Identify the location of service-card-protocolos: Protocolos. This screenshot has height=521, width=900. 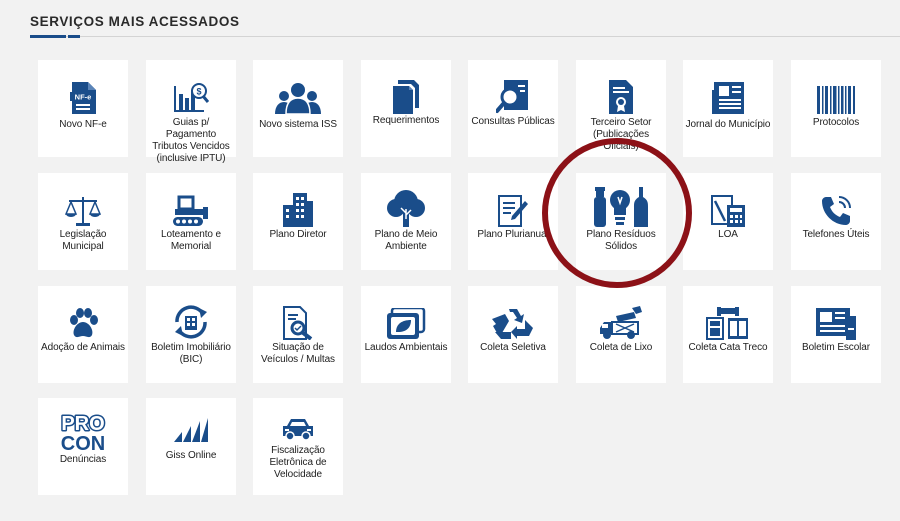
(836, 108).